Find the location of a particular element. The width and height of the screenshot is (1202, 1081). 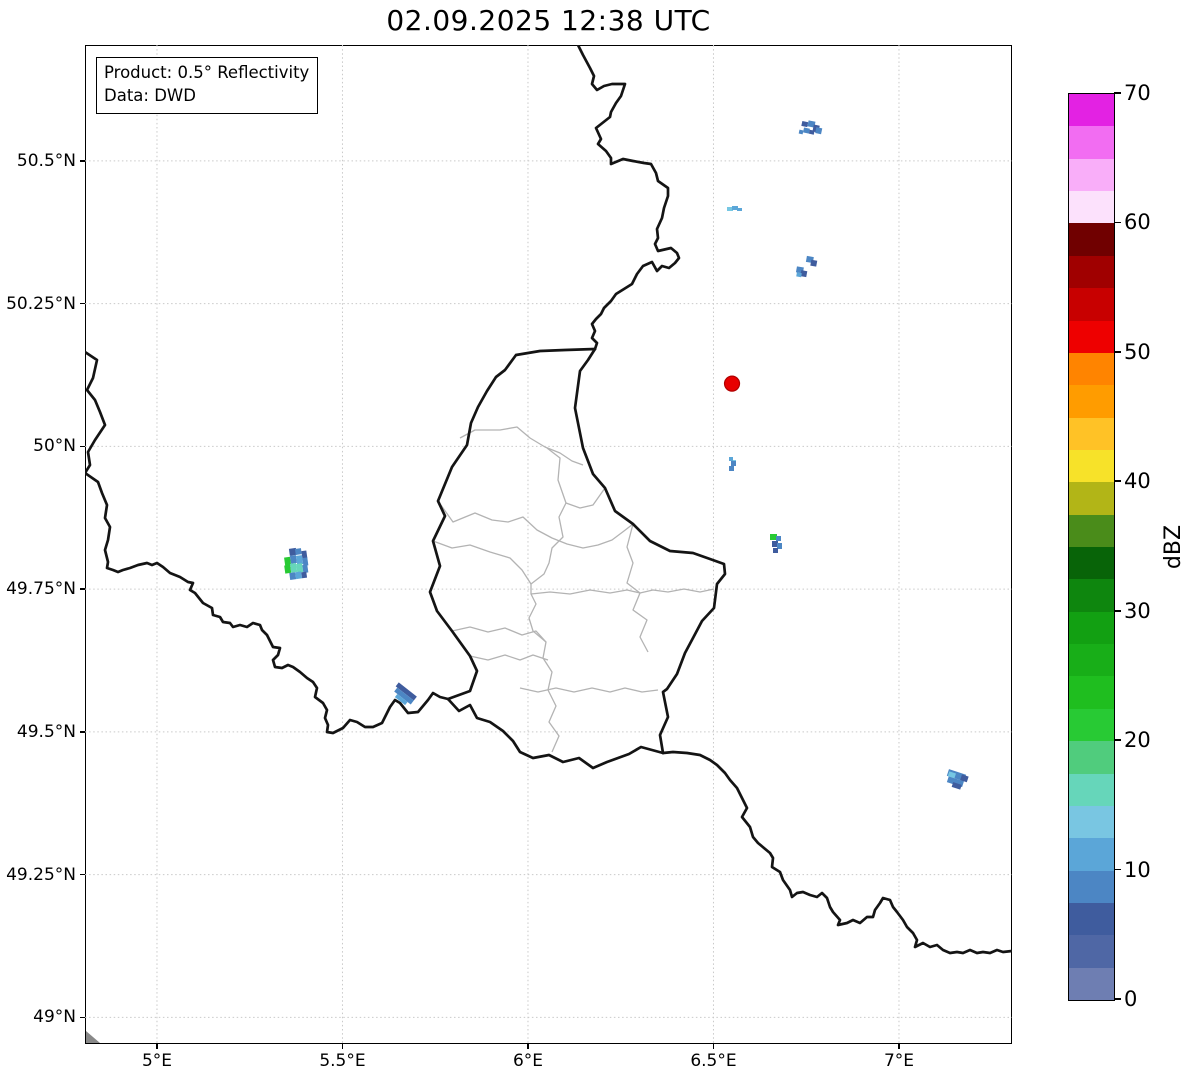

echo-east-green is located at coordinates (776, 543).